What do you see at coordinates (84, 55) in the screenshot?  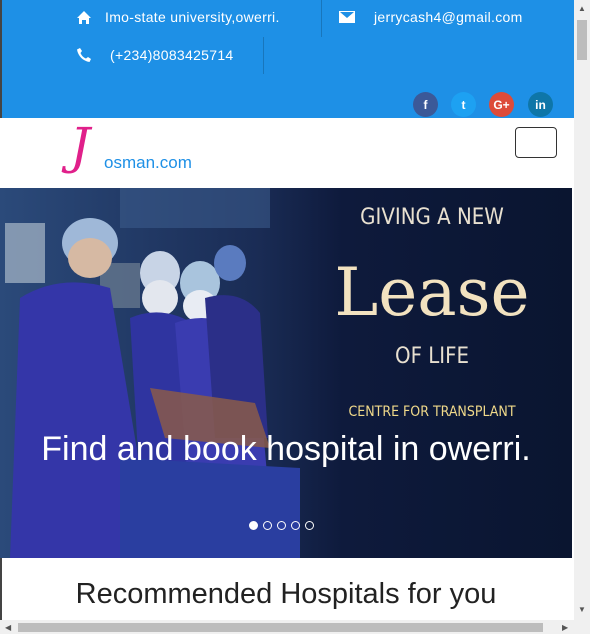 I see `phone-icon` at bounding box center [84, 55].